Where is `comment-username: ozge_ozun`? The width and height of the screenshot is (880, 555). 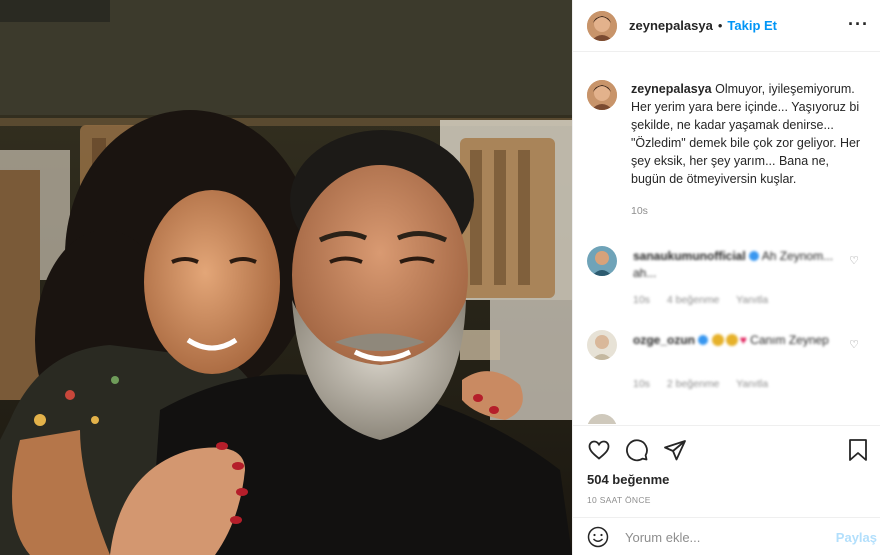
comment-username: ozge_ozun is located at coordinates (664, 340).